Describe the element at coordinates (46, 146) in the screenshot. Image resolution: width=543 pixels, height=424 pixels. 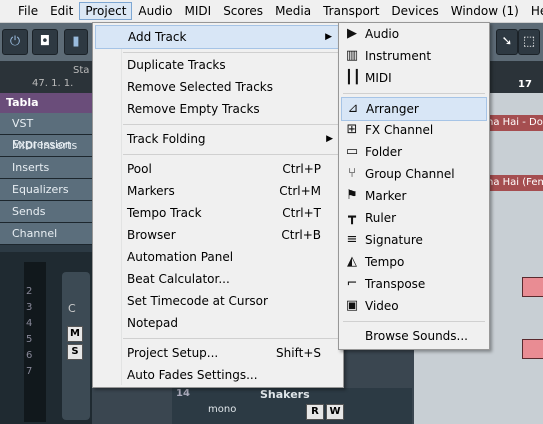
I see `inspector-section: MIDI Inserts` at that location.